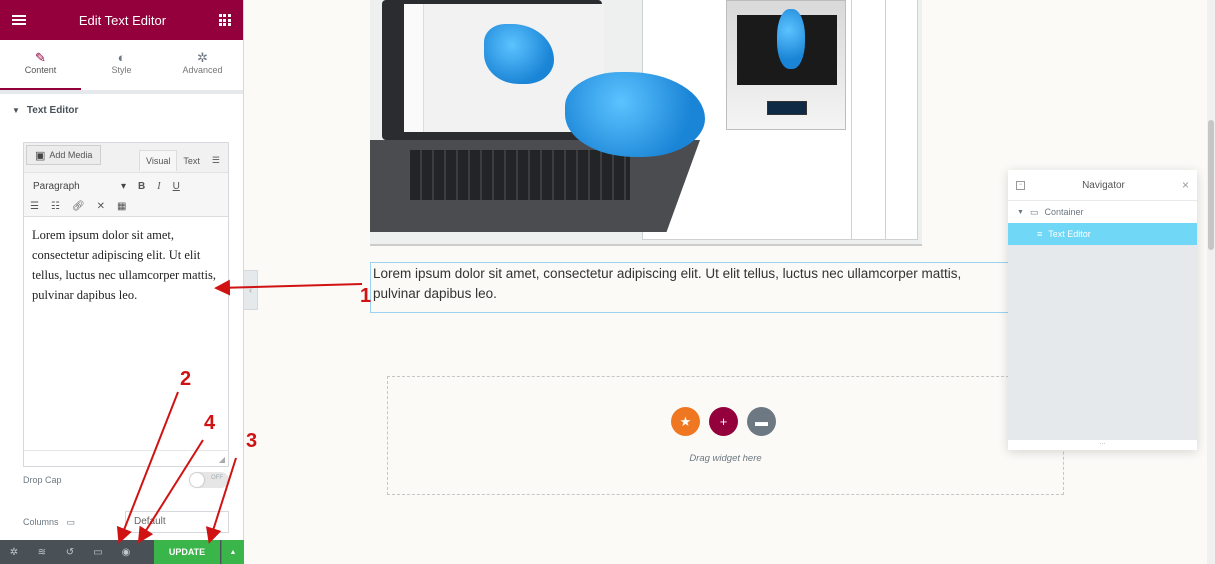 The width and height of the screenshot is (1215, 564). I want to click on tab-advanced: ✲ Advanced, so click(202, 65).